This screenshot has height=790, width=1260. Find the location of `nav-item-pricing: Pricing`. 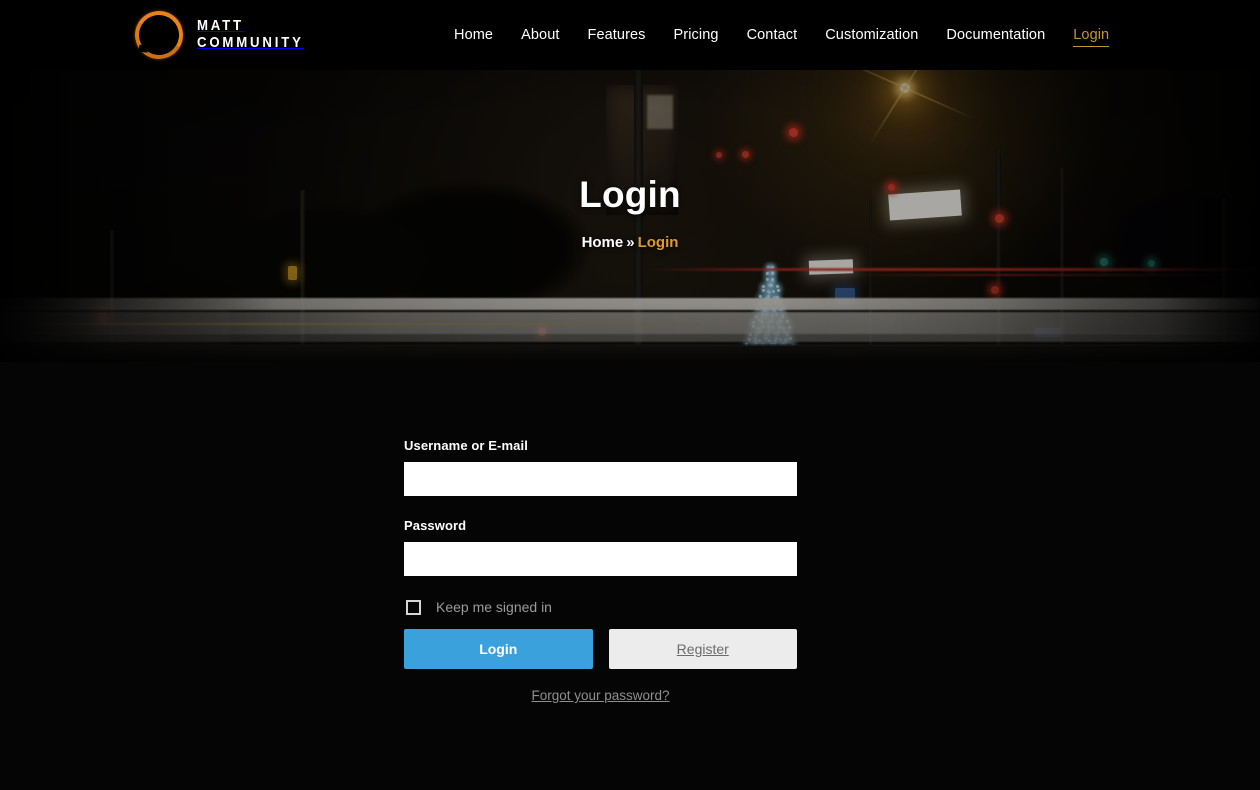

nav-item-pricing: Pricing is located at coordinates (696, 35).